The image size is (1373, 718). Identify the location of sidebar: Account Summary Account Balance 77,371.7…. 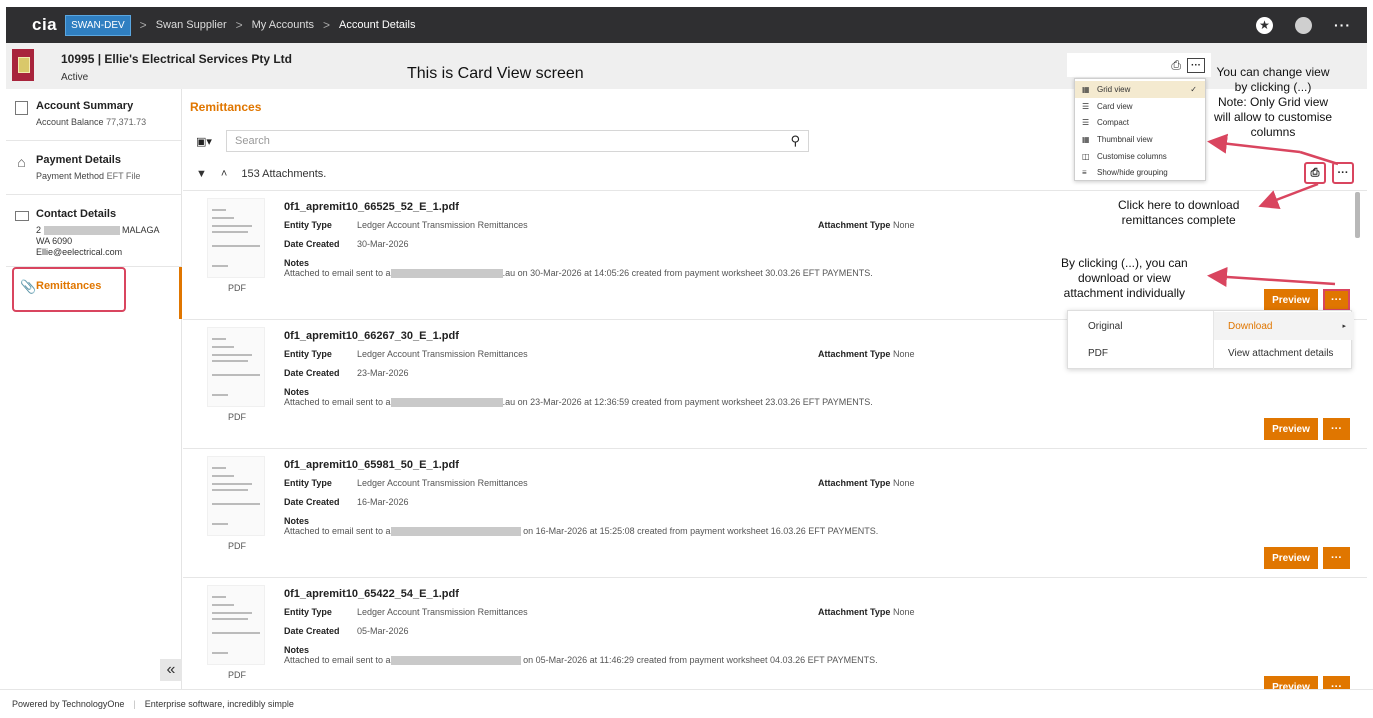
(94, 389).